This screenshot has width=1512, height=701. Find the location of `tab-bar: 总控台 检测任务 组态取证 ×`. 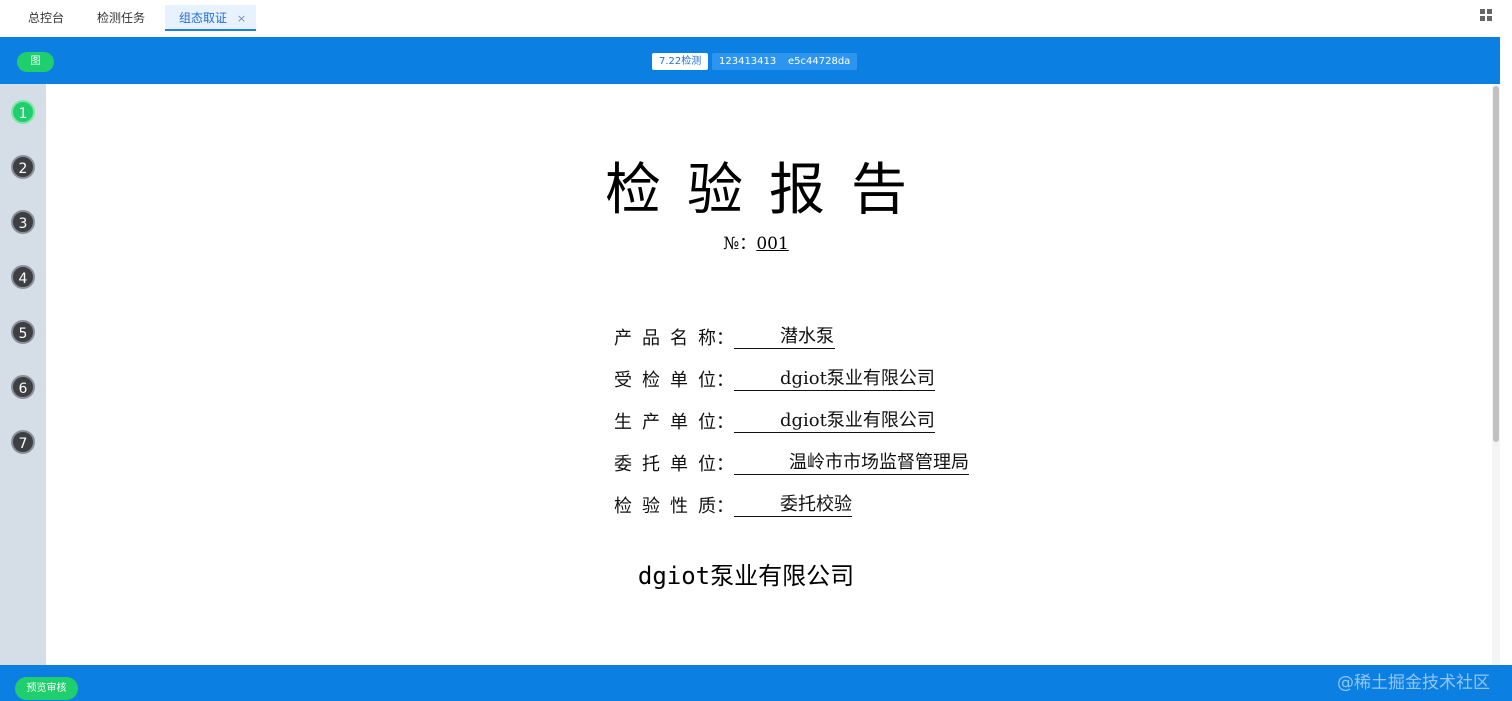

tab-bar: 总控台 检测任务 组态取证 × is located at coordinates (756, 18).